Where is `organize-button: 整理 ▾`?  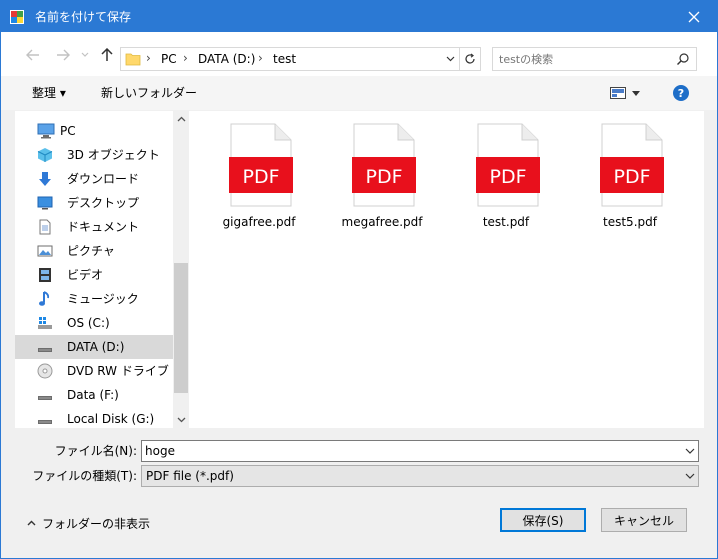 organize-button: 整理 ▾ is located at coordinates (49, 93).